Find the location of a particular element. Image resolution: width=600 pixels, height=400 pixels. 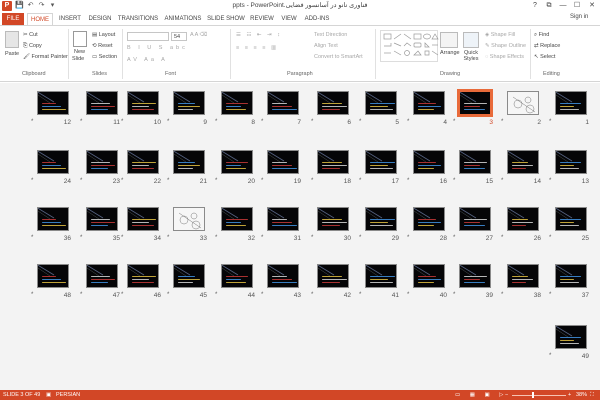

sign-in-link: Sign in is located at coordinates (579, 17).